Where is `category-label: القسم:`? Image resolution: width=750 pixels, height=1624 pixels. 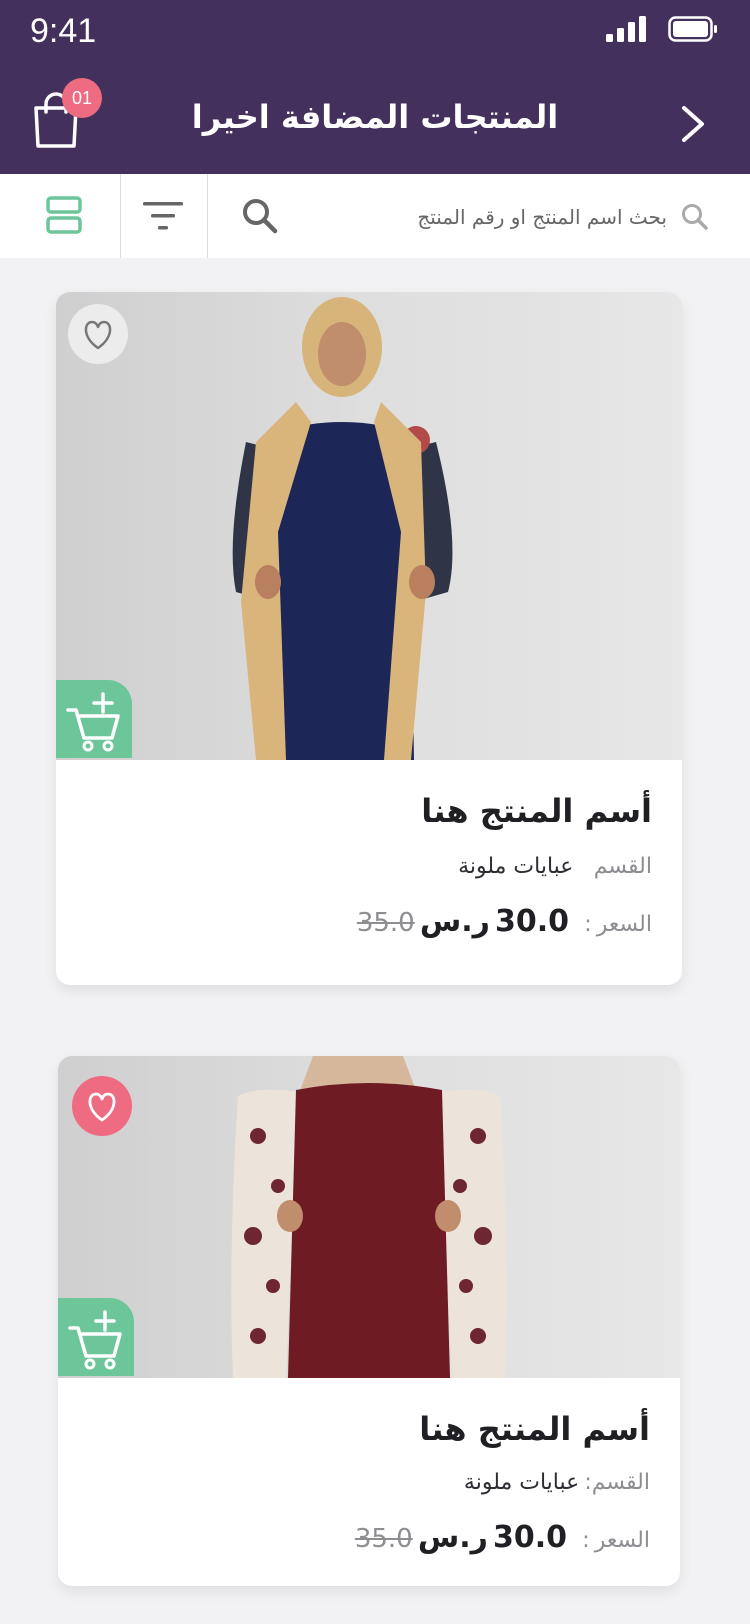 category-label: القسم: is located at coordinates (617, 1482).